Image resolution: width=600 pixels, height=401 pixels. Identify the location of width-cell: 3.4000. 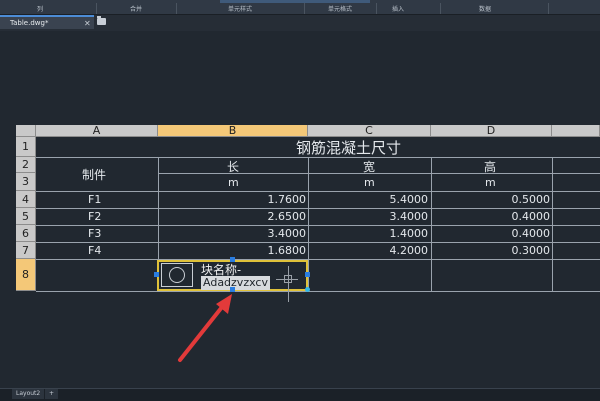
(409, 216).